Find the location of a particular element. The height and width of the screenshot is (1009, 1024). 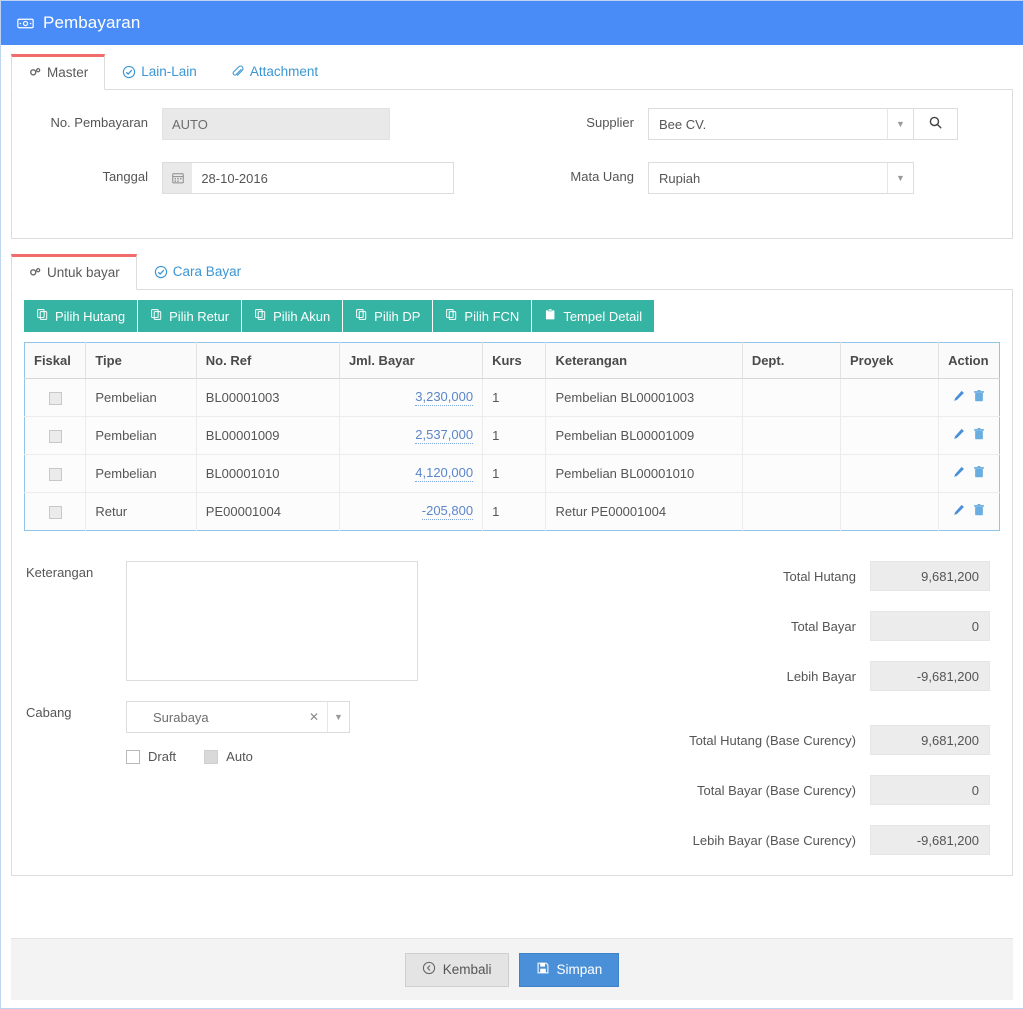

tab-attachment: Attachment is located at coordinates (274, 71).